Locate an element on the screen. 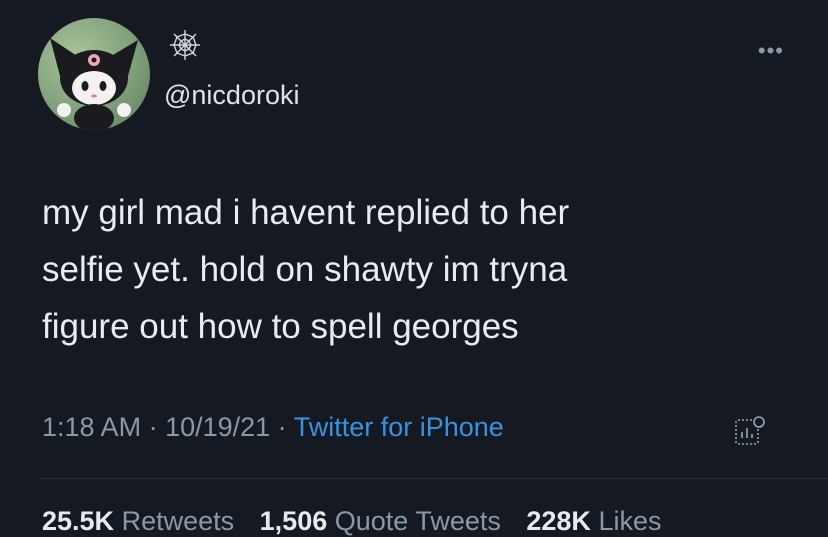  tweet-date: 10/19/21 is located at coordinates (218, 427).